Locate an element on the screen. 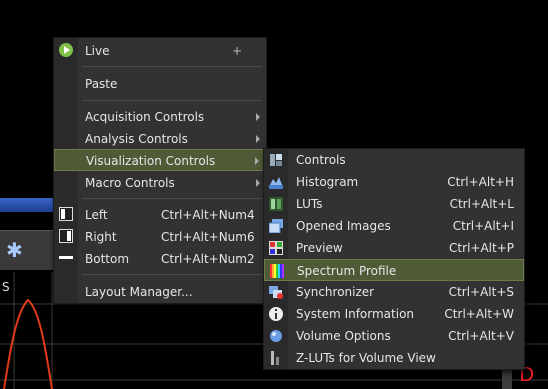 The width and height of the screenshot is (548, 389). play-icon is located at coordinates (66, 50).